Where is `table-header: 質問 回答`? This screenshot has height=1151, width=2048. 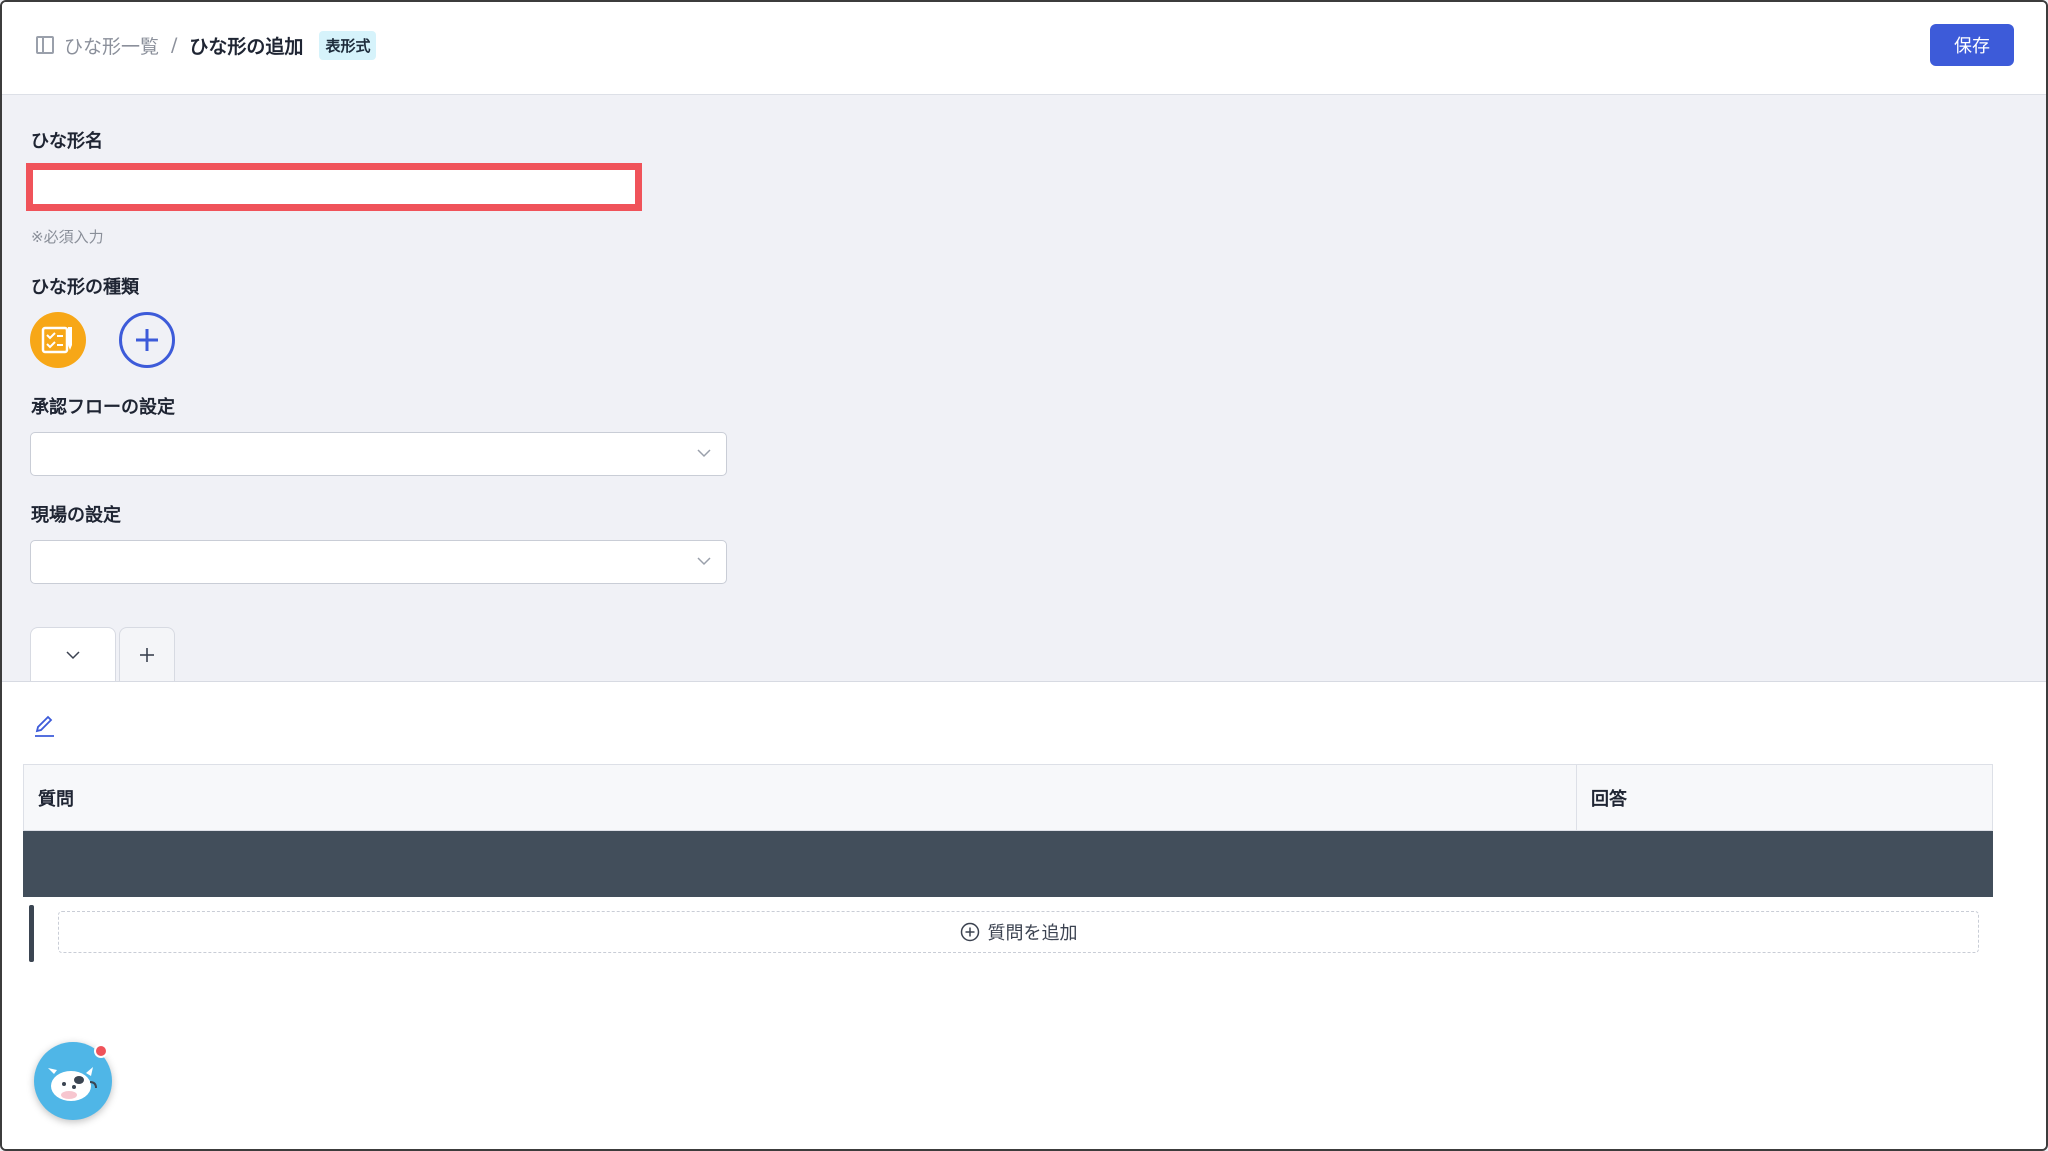
table-header: 質問 回答 is located at coordinates (1008, 797).